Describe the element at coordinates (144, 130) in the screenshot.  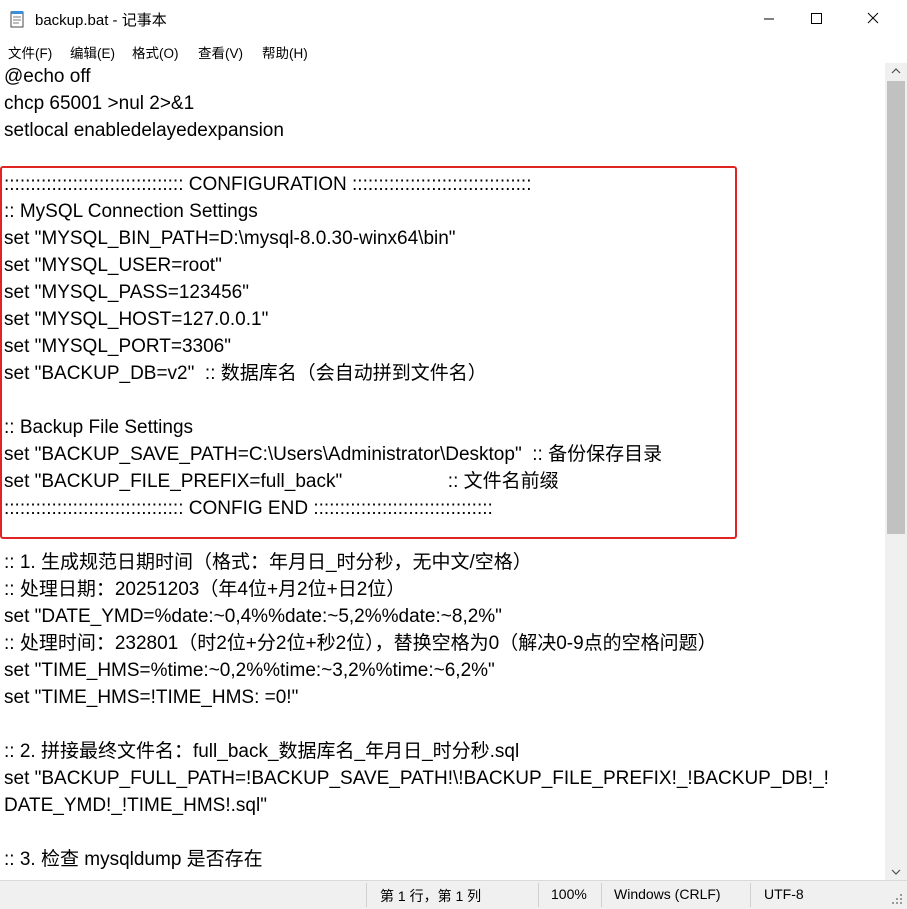
I see `code-line: setlocal enabledelayedexpansion` at that location.